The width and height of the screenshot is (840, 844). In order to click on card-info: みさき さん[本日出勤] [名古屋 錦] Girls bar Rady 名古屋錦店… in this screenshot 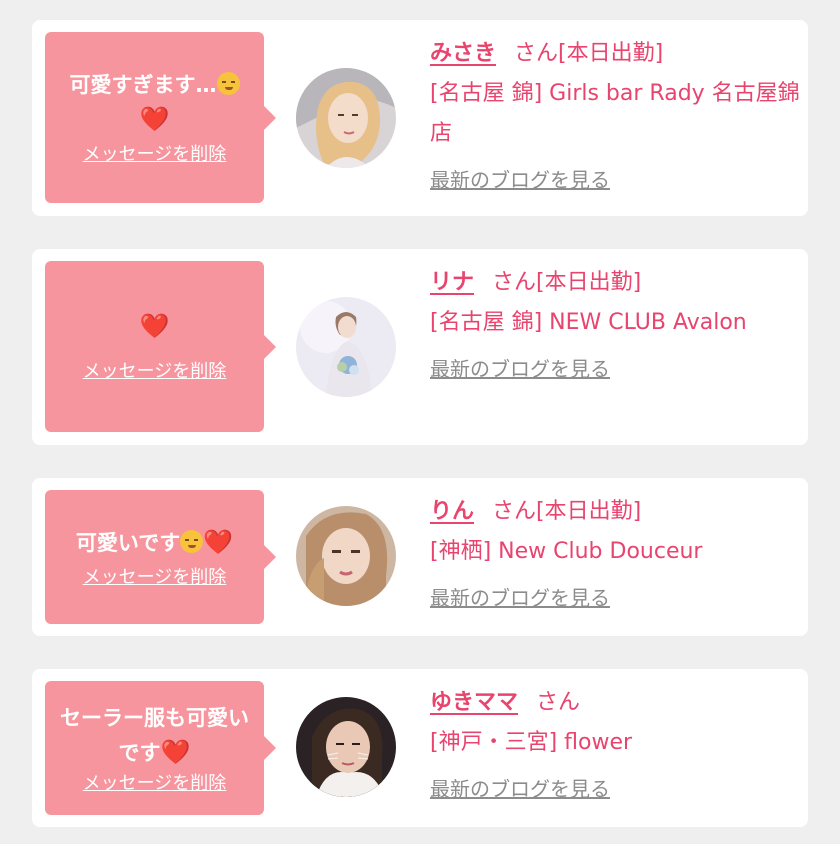, I will do `click(615, 117)`.